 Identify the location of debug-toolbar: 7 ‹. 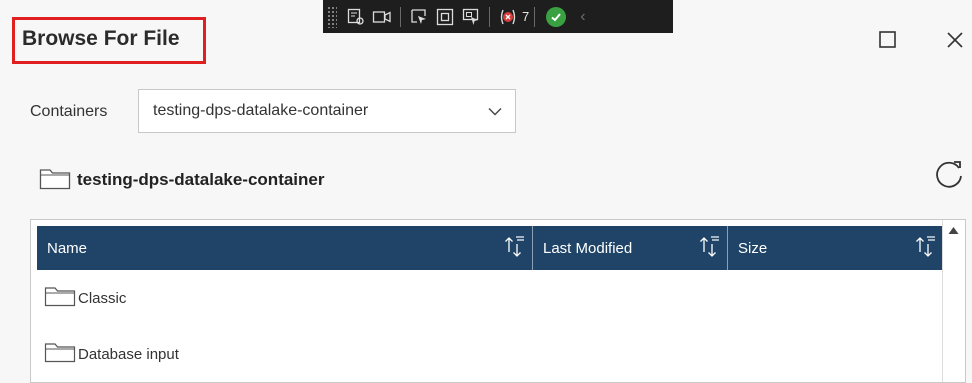
(498, 16).